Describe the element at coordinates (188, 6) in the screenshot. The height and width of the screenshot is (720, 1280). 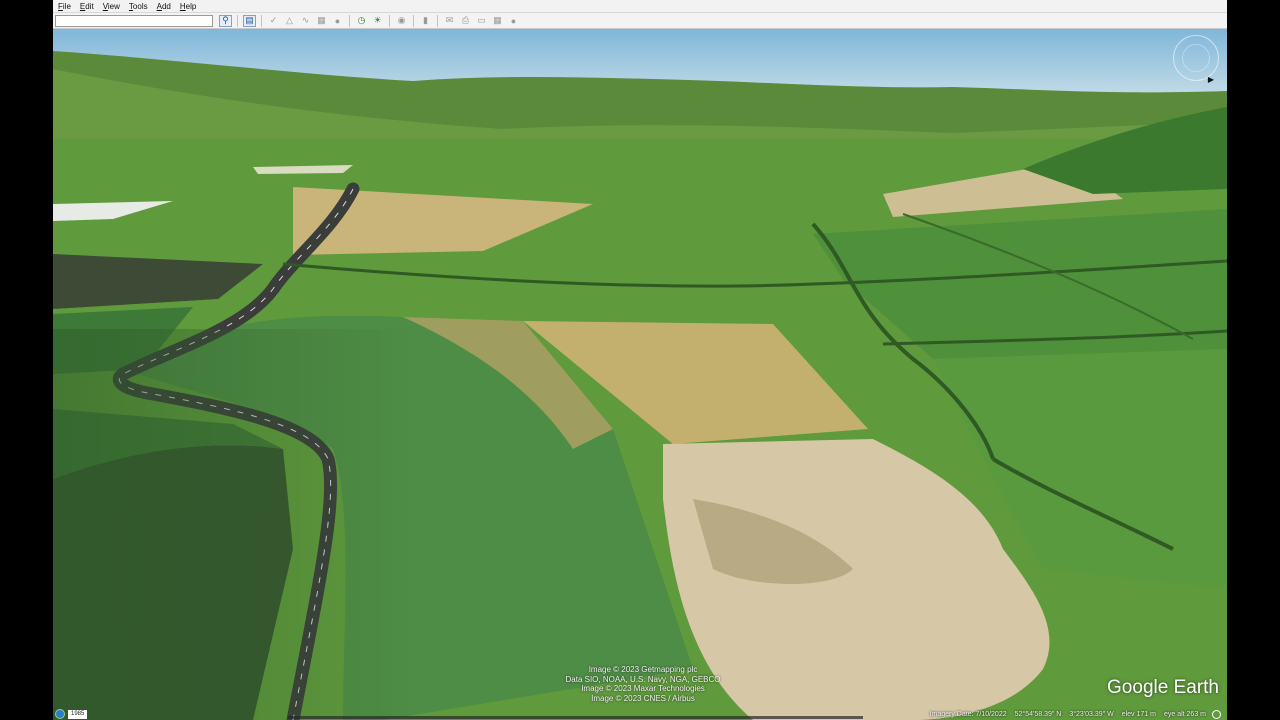
I see `menu-help: Help` at that location.